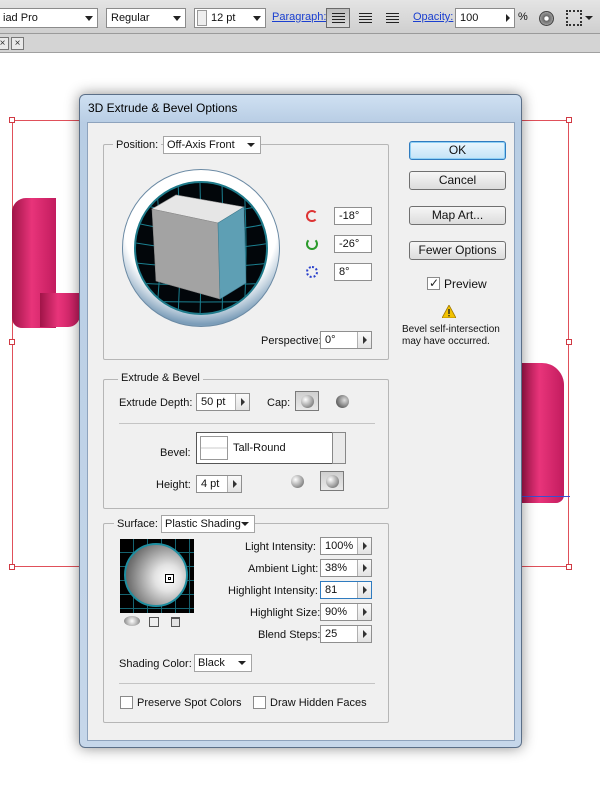  Describe the element at coordinates (485, 18) in the screenshot. I see `opacity-input: 100` at that location.